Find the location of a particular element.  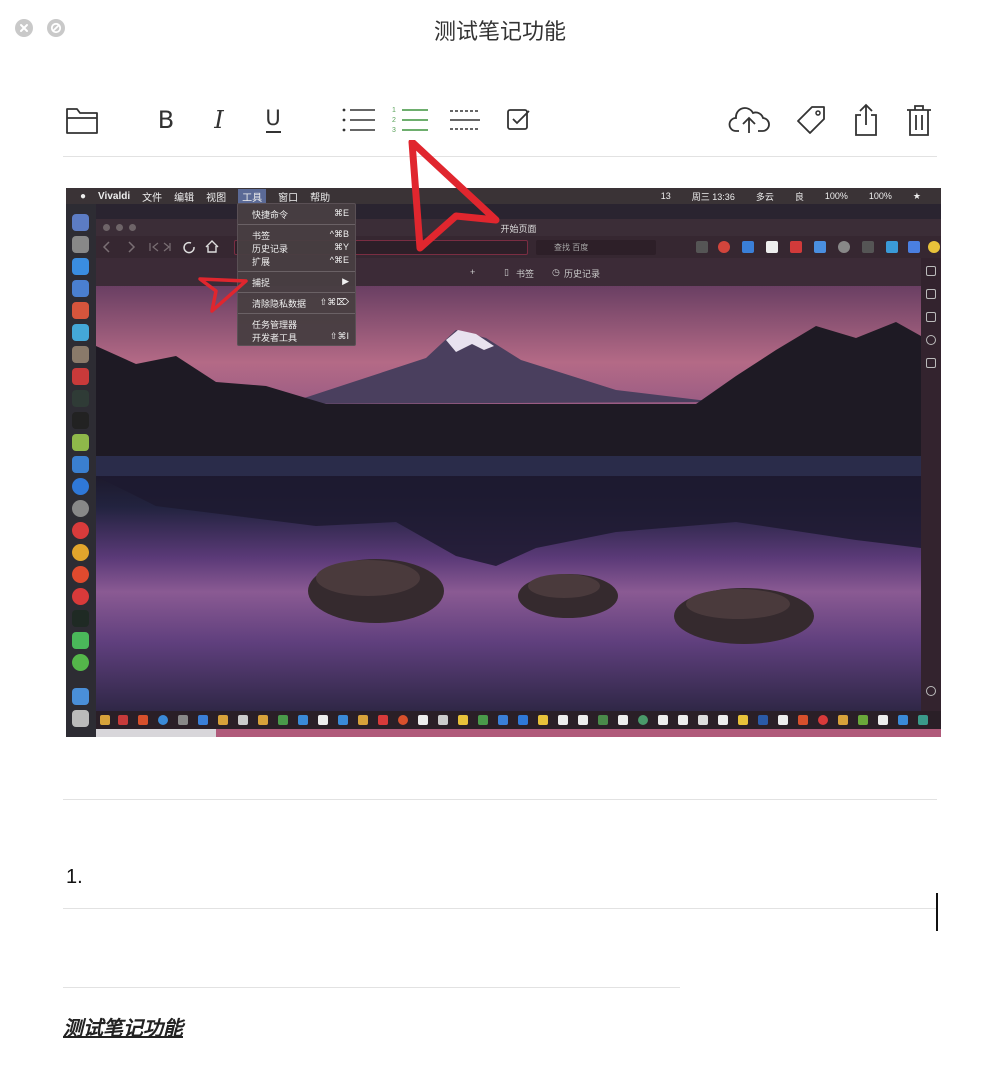

bold-button: B is located at coordinates (166, 120).